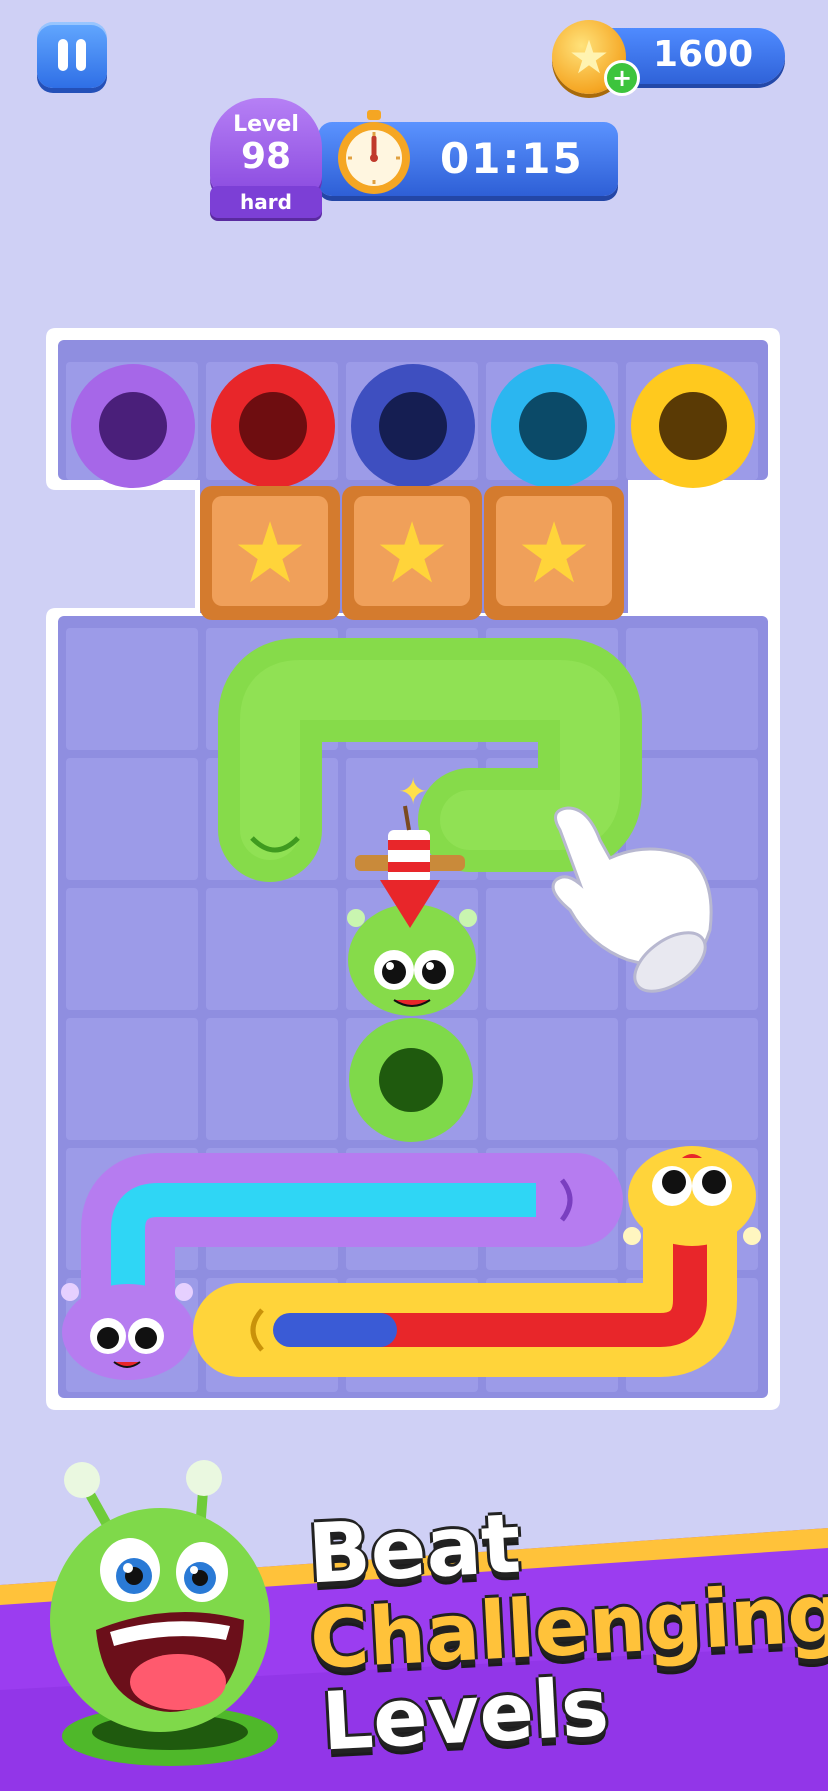 The width and height of the screenshot is (828, 1791). Describe the element at coordinates (164, 1613) in the screenshot. I see `green-mascot` at that location.